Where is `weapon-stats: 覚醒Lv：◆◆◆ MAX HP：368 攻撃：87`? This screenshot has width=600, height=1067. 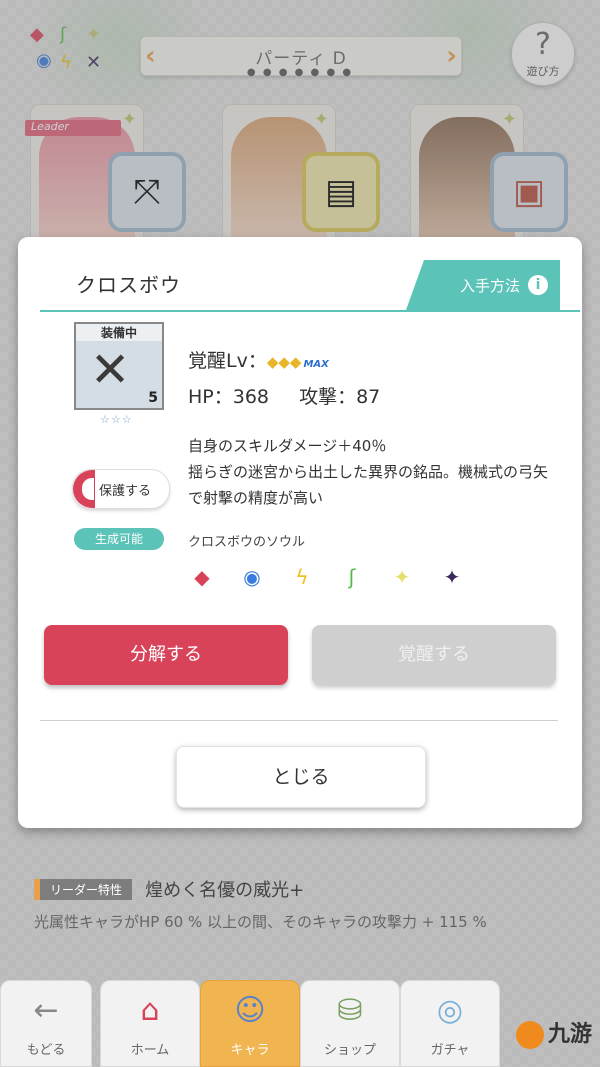 weapon-stats: 覚醒Lv：◆◆◆ MAX HP：368 攻撃：87 is located at coordinates (284, 379).